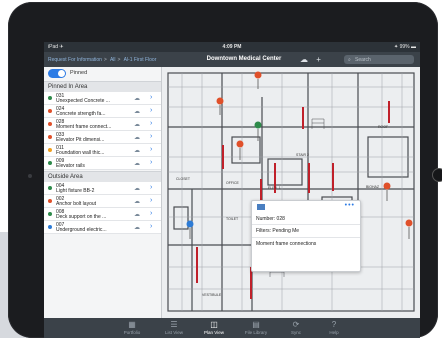 The height and width of the screenshot is (338, 442). What do you see at coordinates (102, 201) in the screenshot?
I see `list-item: 002 Anchor bolt layout ☁ ›` at bounding box center [102, 201].